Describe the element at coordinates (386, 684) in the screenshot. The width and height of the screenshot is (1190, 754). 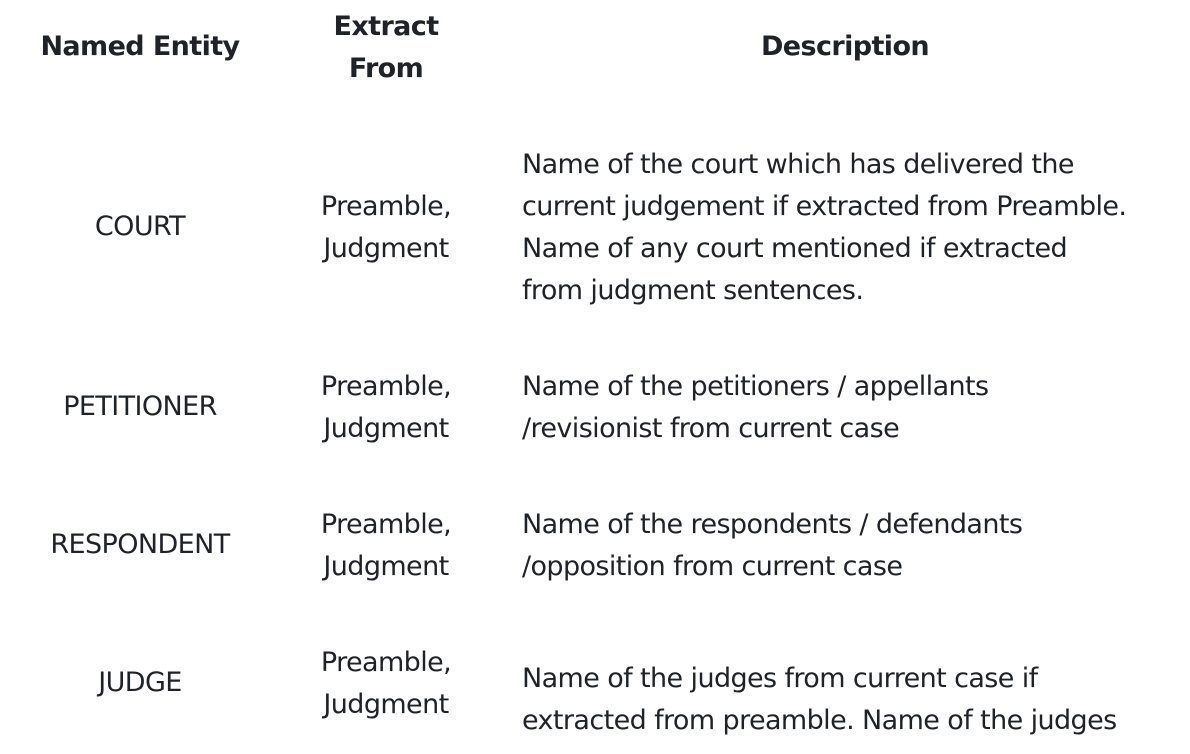
I see `row-judge-extract: Preamble, Judgment` at that location.